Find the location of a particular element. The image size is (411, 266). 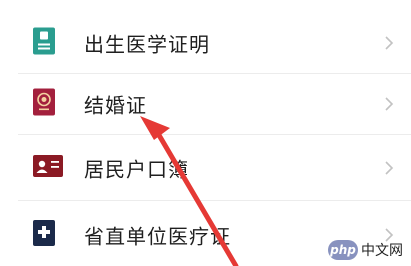

medical-card-icon is located at coordinates (44, 235).